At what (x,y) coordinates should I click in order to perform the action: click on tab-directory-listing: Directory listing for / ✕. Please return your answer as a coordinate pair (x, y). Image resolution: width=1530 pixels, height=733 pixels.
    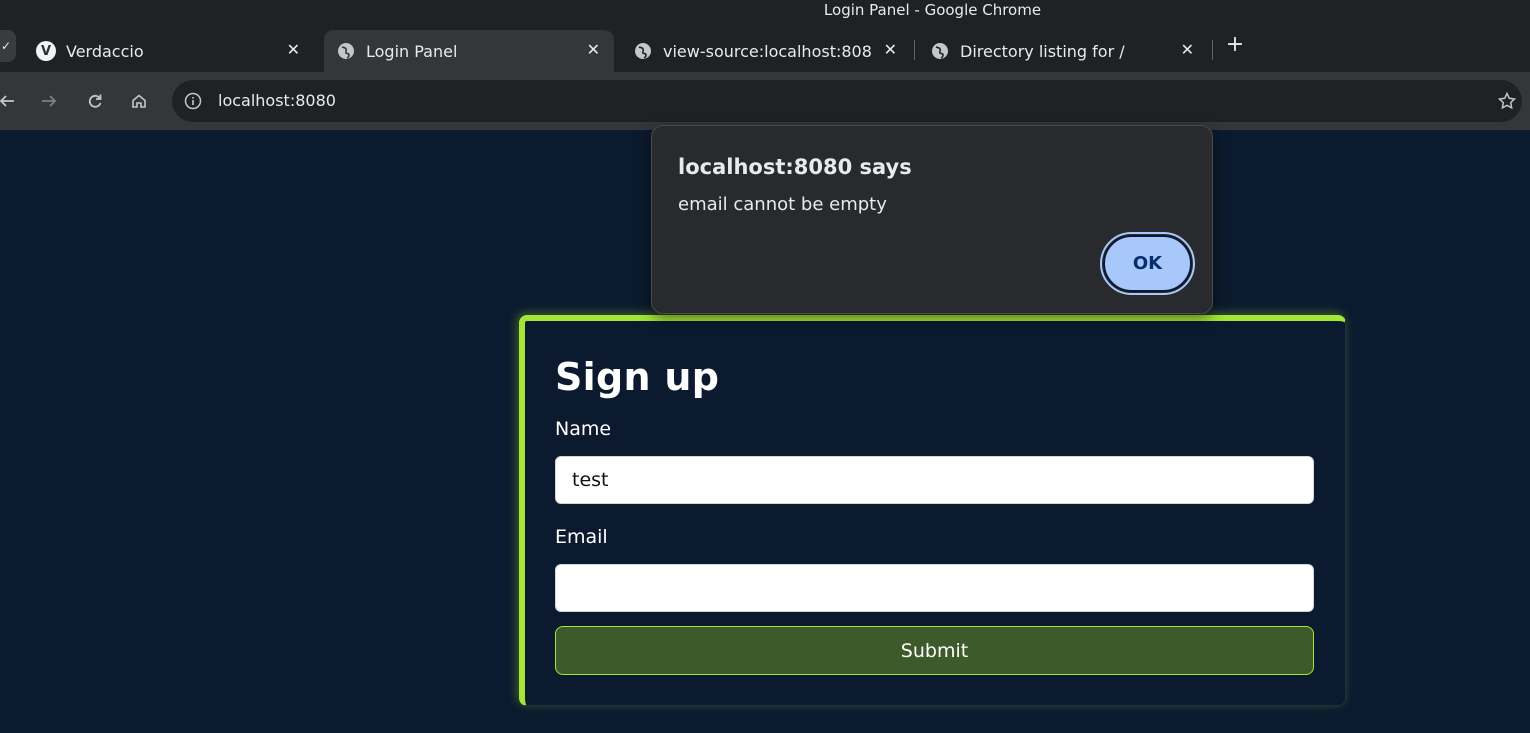
    Looking at the image, I should click on (1063, 51).